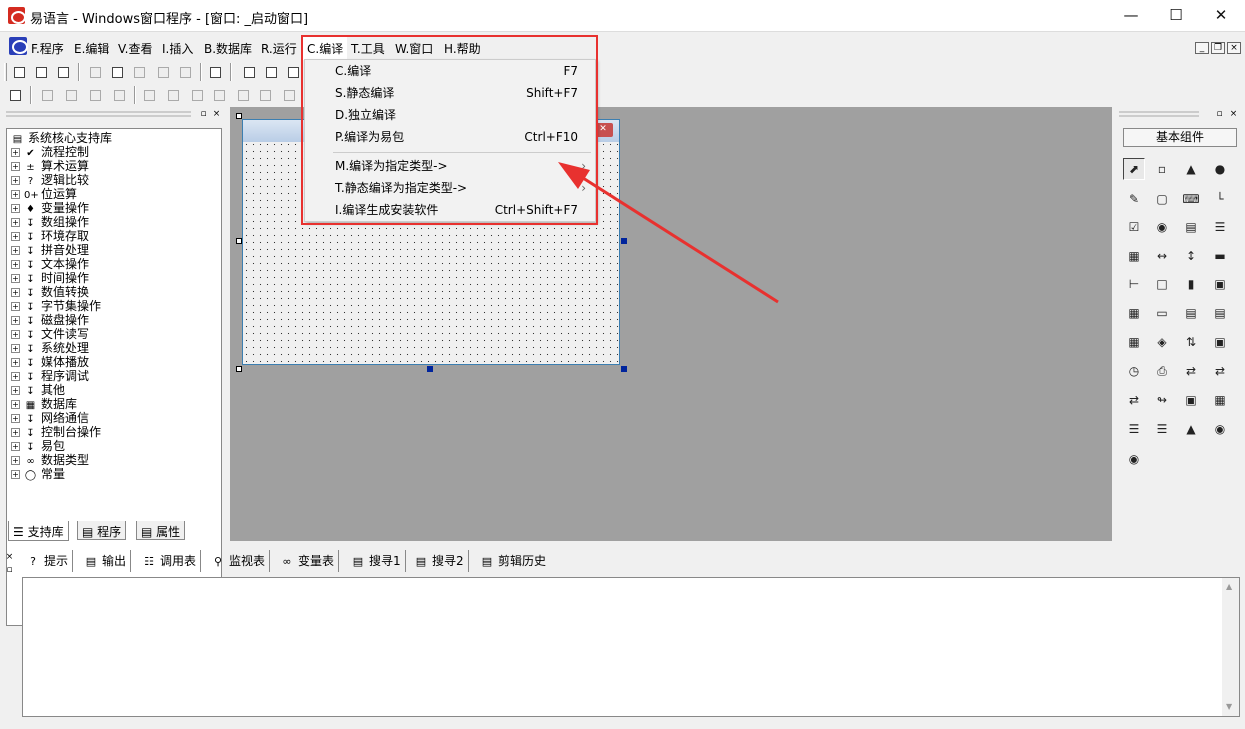  Describe the element at coordinates (668, 233) in the screenshot. I see `annotation-arrow-icon` at that location.